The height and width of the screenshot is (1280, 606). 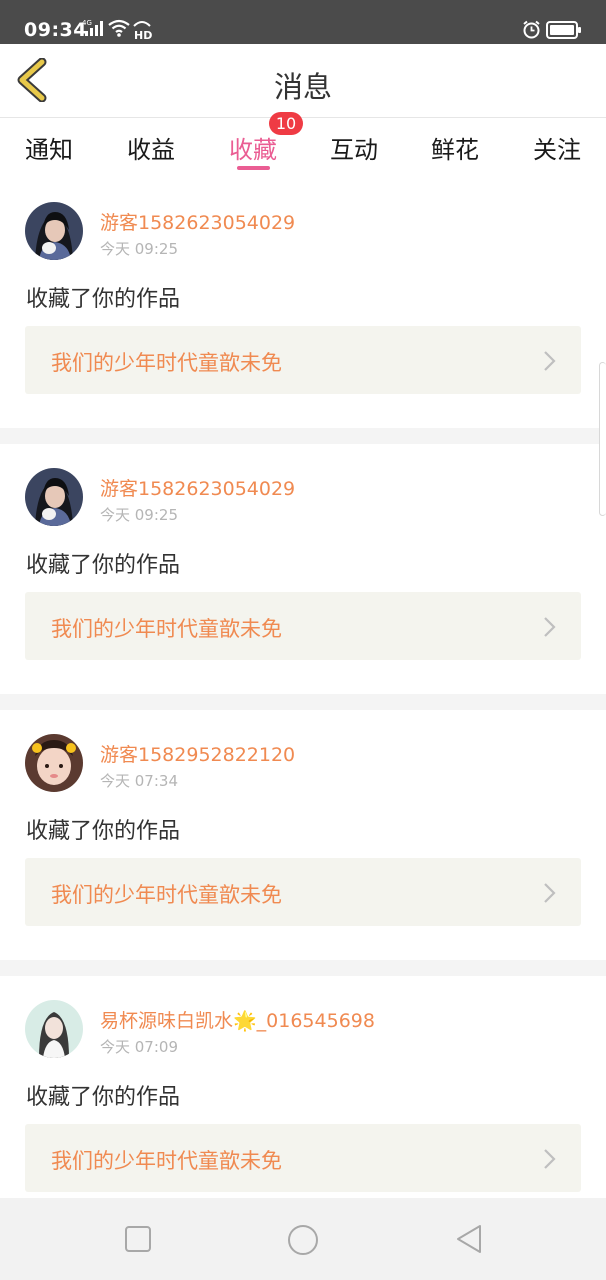 I want to click on timestamp: 今天 07:34, so click(x=139, y=781).